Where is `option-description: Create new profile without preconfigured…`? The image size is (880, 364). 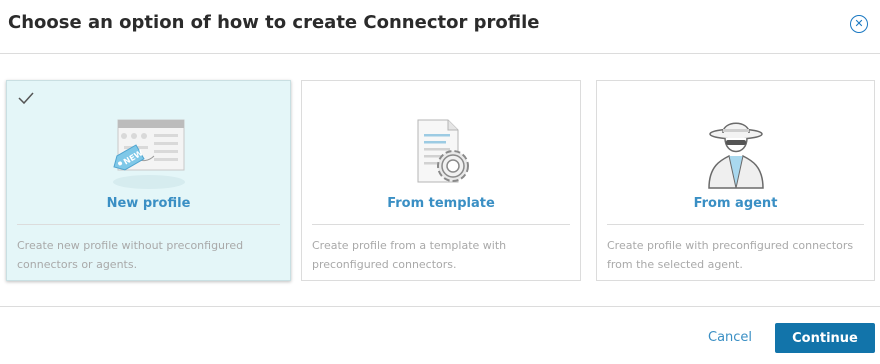
option-description: Create new profile without preconfigured… is located at coordinates (130, 255).